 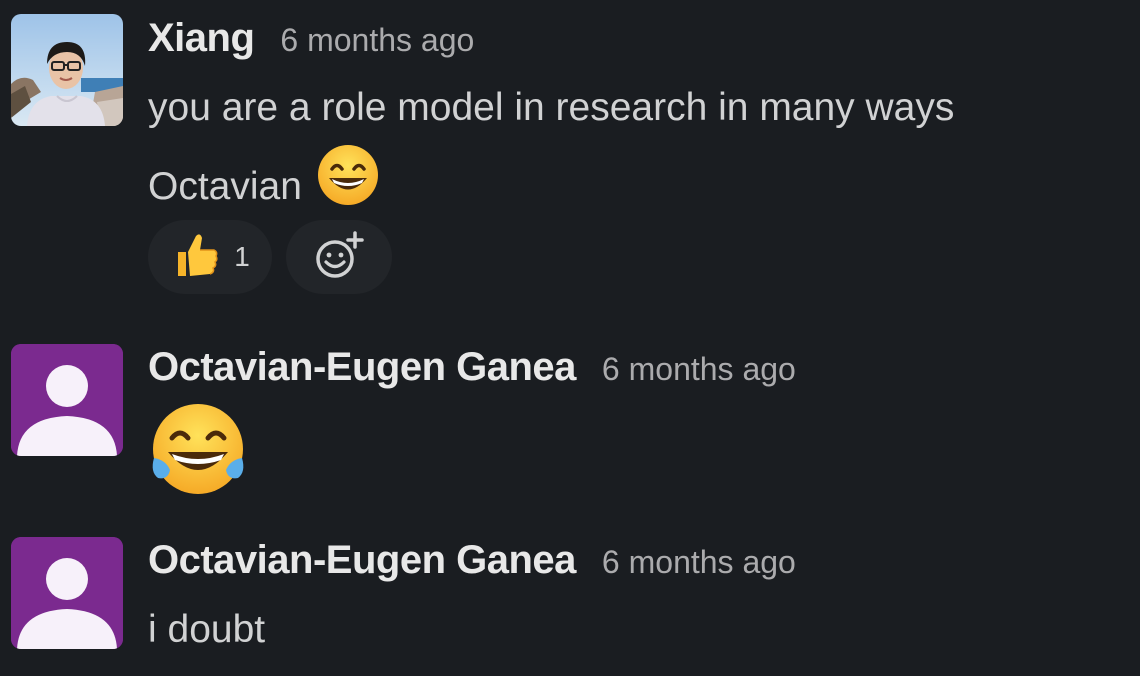 What do you see at coordinates (242, 256) in the screenshot?
I see `reaction-count: 1` at bounding box center [242, 256].